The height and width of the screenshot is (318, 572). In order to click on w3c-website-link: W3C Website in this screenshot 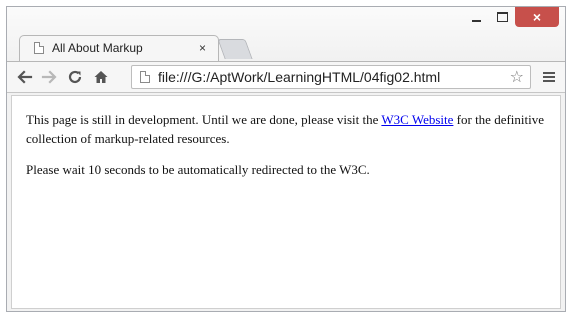, I will do `click(417, 119)`.